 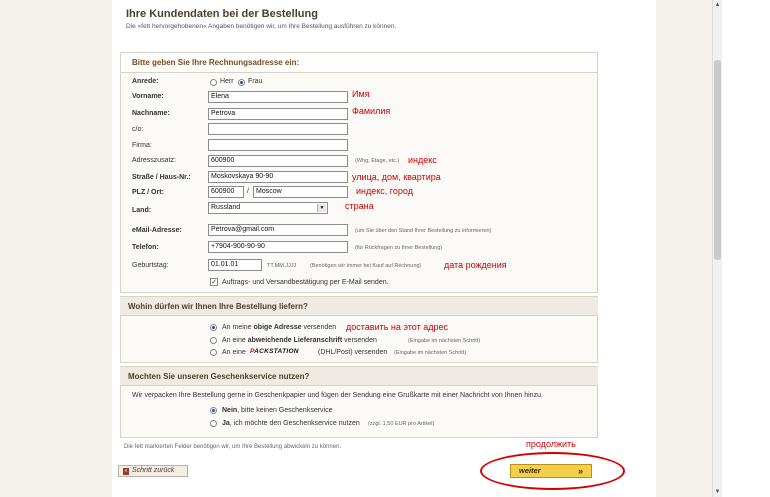 What do you see at coordinates (230, 410) in the screenshot?
I see `gift-opt1-bold: Nein` at bounding box center [230, 410].